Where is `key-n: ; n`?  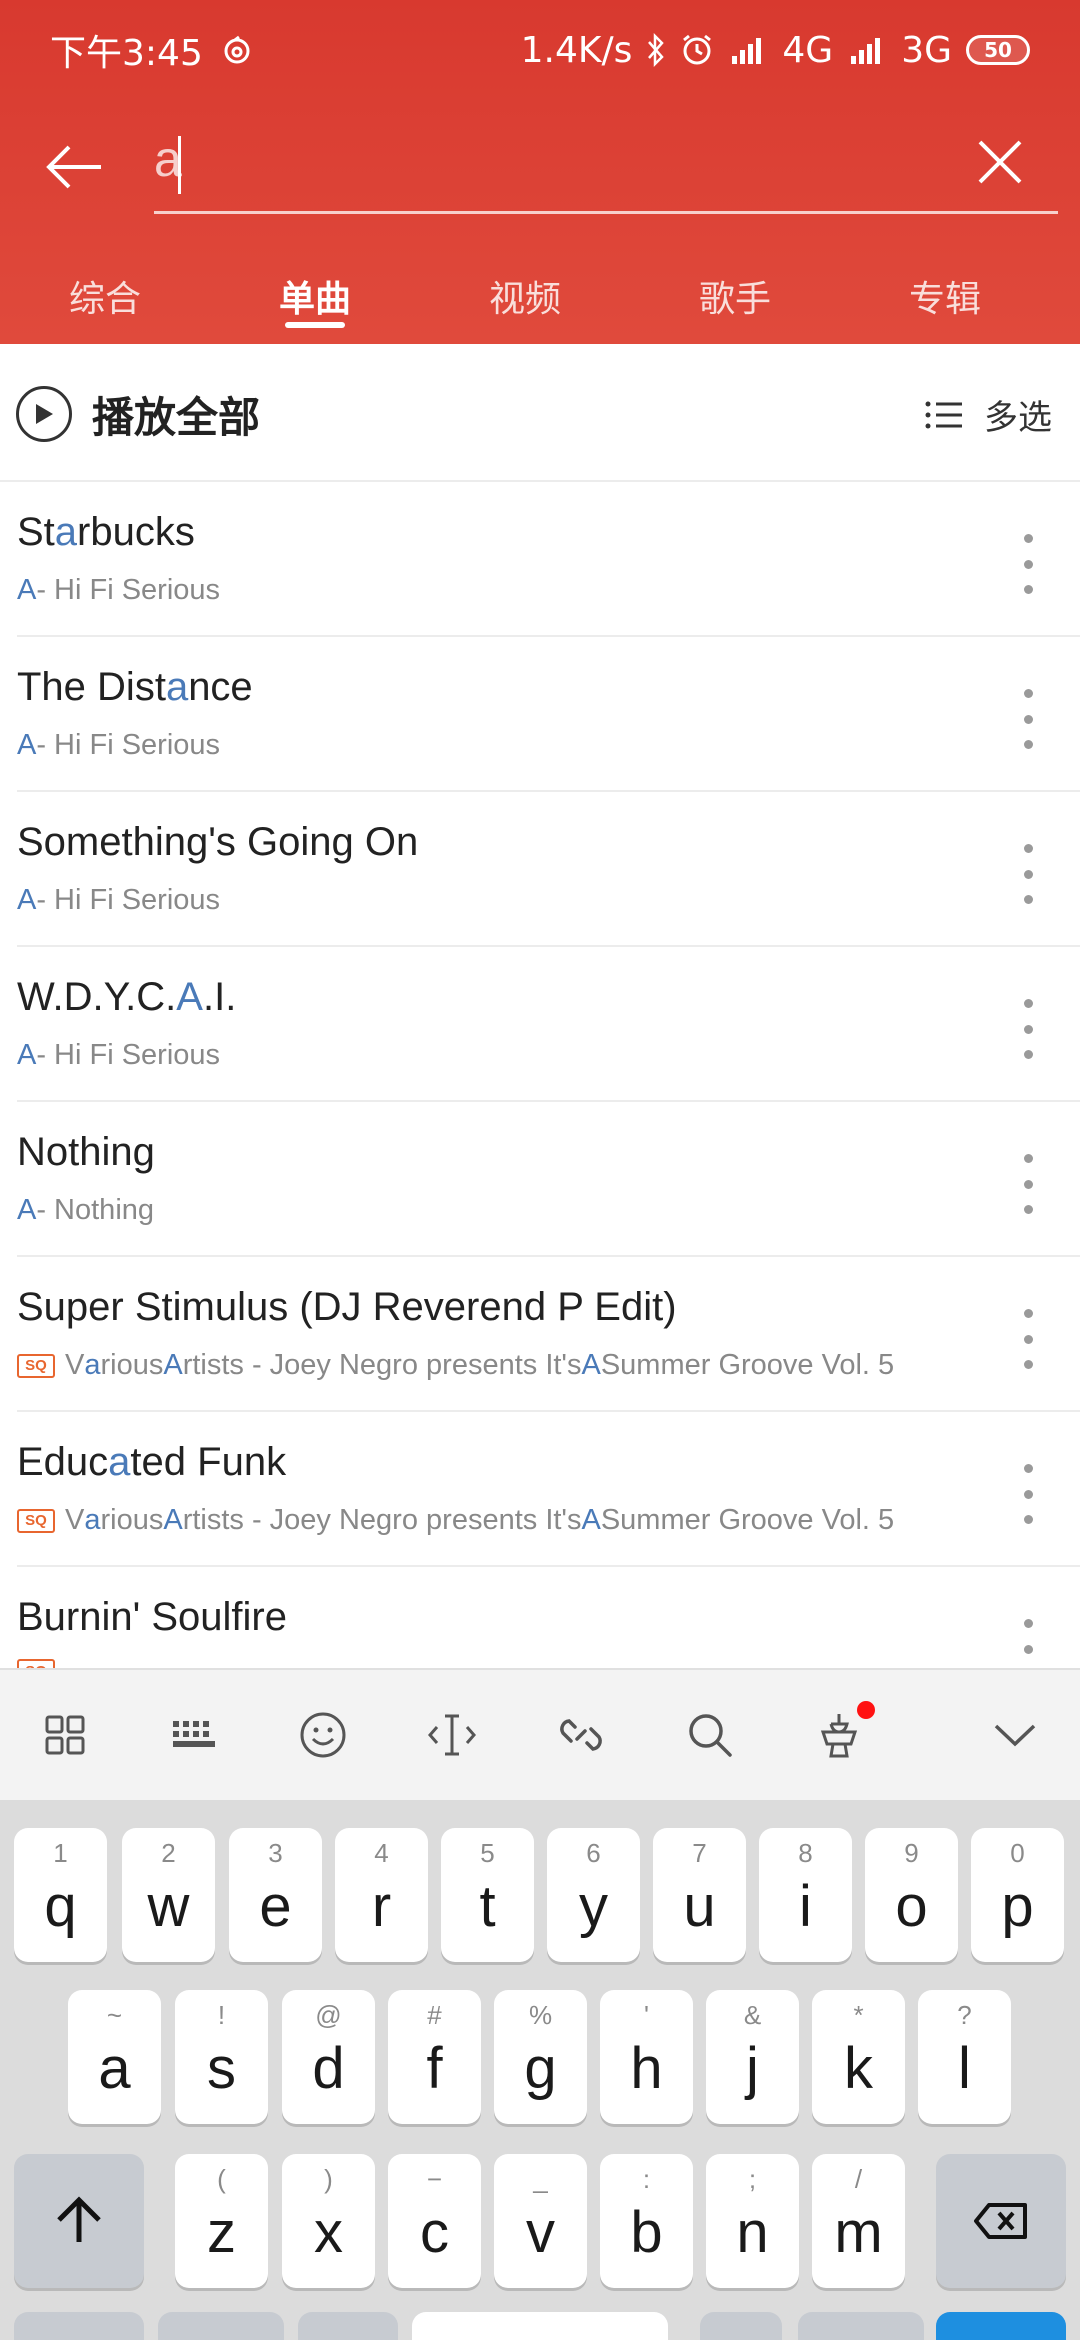
key-n: ; n is located at coordinates (752, 2221).